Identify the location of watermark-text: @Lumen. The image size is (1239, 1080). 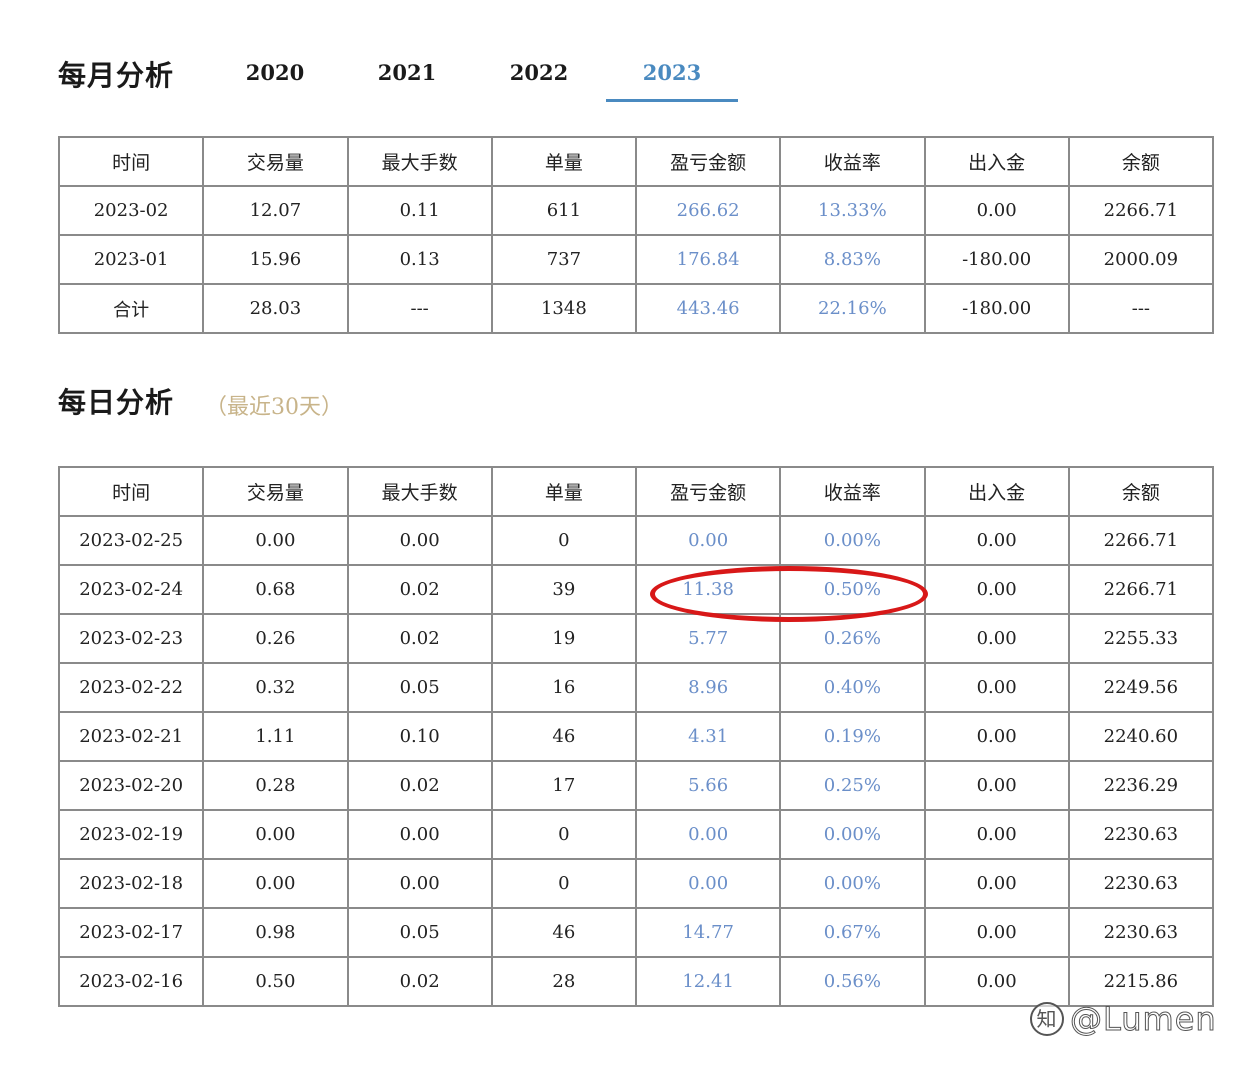
(1143, 1019).